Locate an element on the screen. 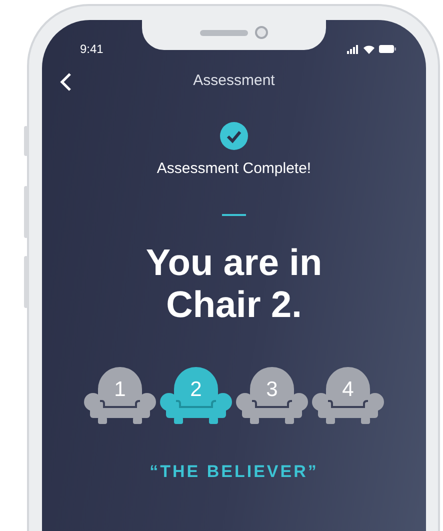 This screenshot has height=531, width=443. battery-icon is located at coordinates (387, 49).